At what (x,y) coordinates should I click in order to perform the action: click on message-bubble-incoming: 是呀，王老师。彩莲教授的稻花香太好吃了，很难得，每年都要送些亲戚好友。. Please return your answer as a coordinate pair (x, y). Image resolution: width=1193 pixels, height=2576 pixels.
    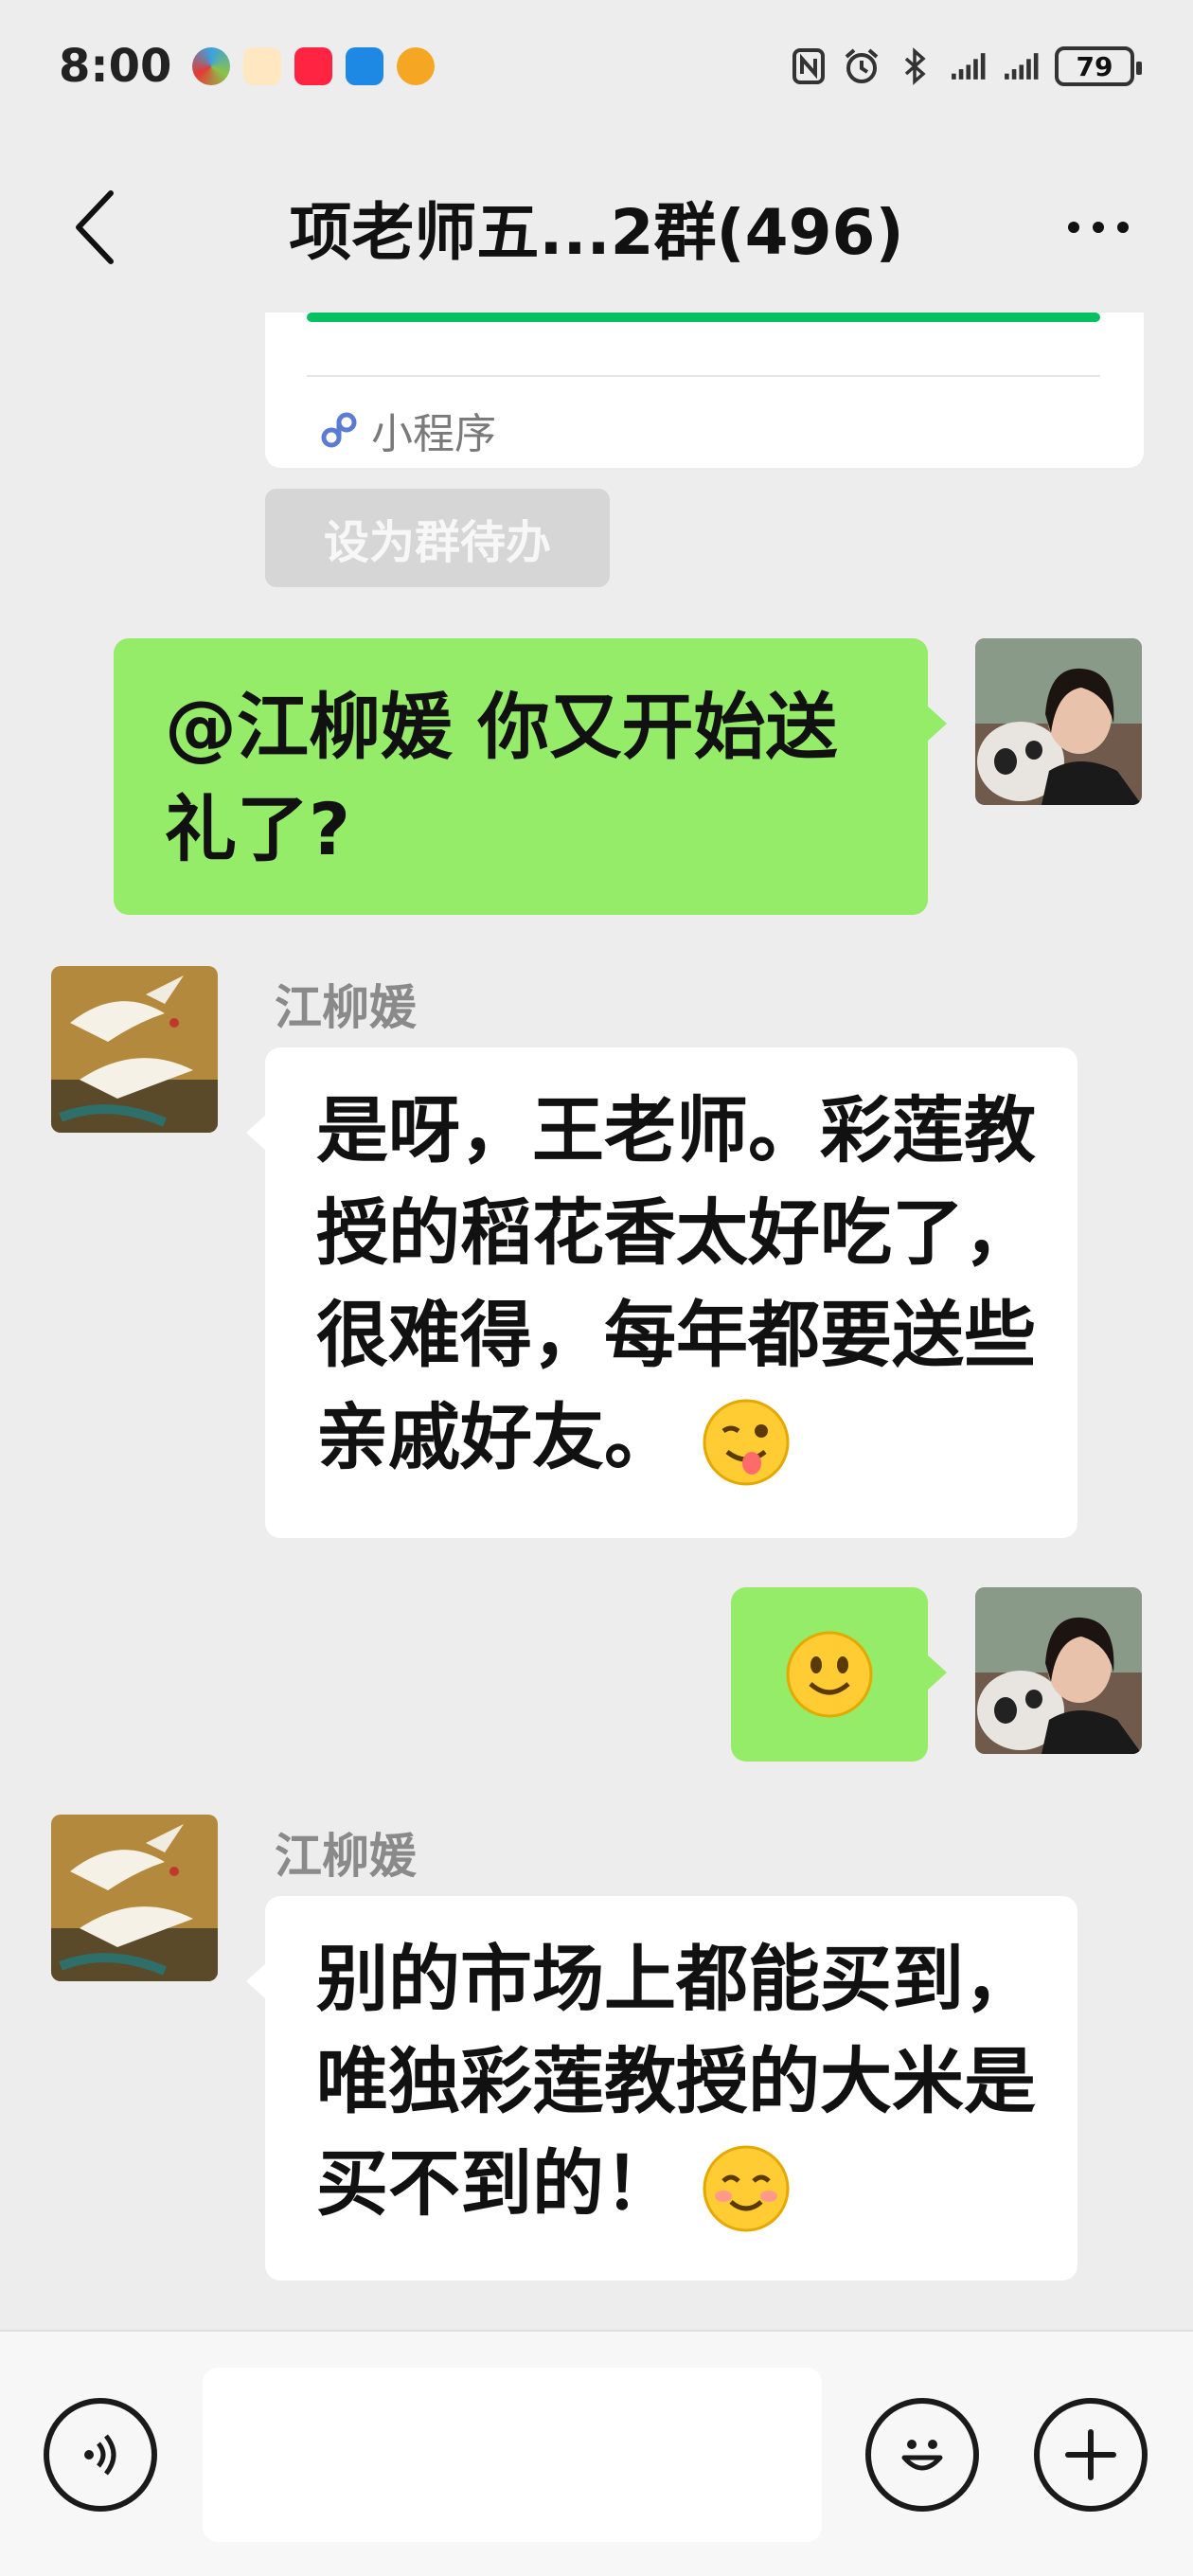
    Looking at the image, I should click on (661, 1292).